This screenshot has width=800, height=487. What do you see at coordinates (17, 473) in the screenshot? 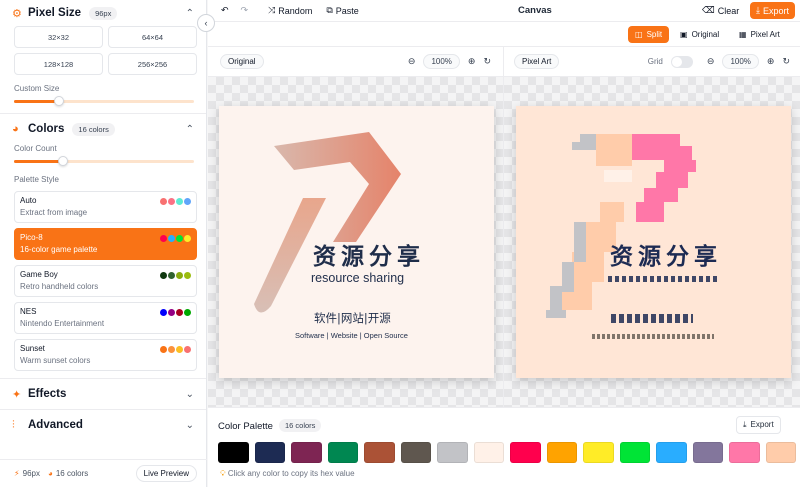
I see `zap-icon: ⚡` at bounding box center [17, 473].